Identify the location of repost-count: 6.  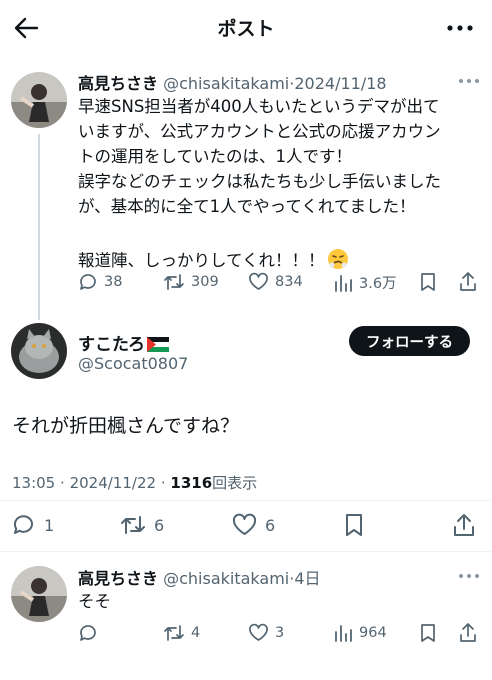
(159, 525).